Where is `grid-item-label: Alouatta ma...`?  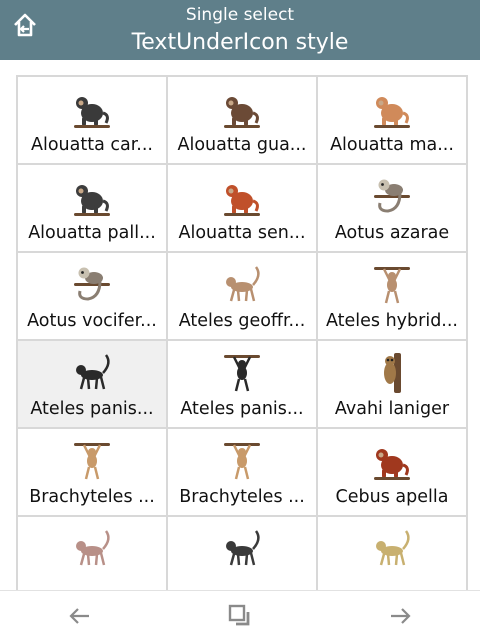
grid-item-label: Alouatta ma... is located at coordinates (392, 145).